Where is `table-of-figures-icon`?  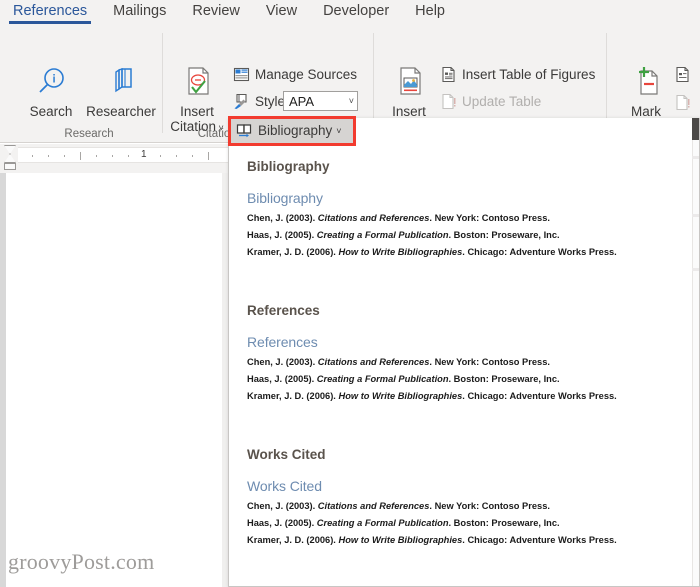 table-of-figures-icon is located at coordinates (448, 74).